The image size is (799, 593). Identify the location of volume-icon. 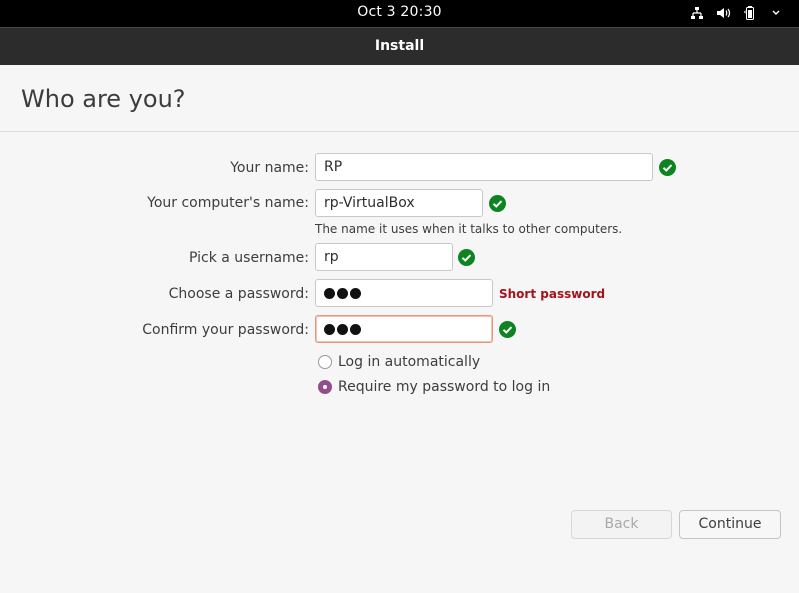
(723, 13).